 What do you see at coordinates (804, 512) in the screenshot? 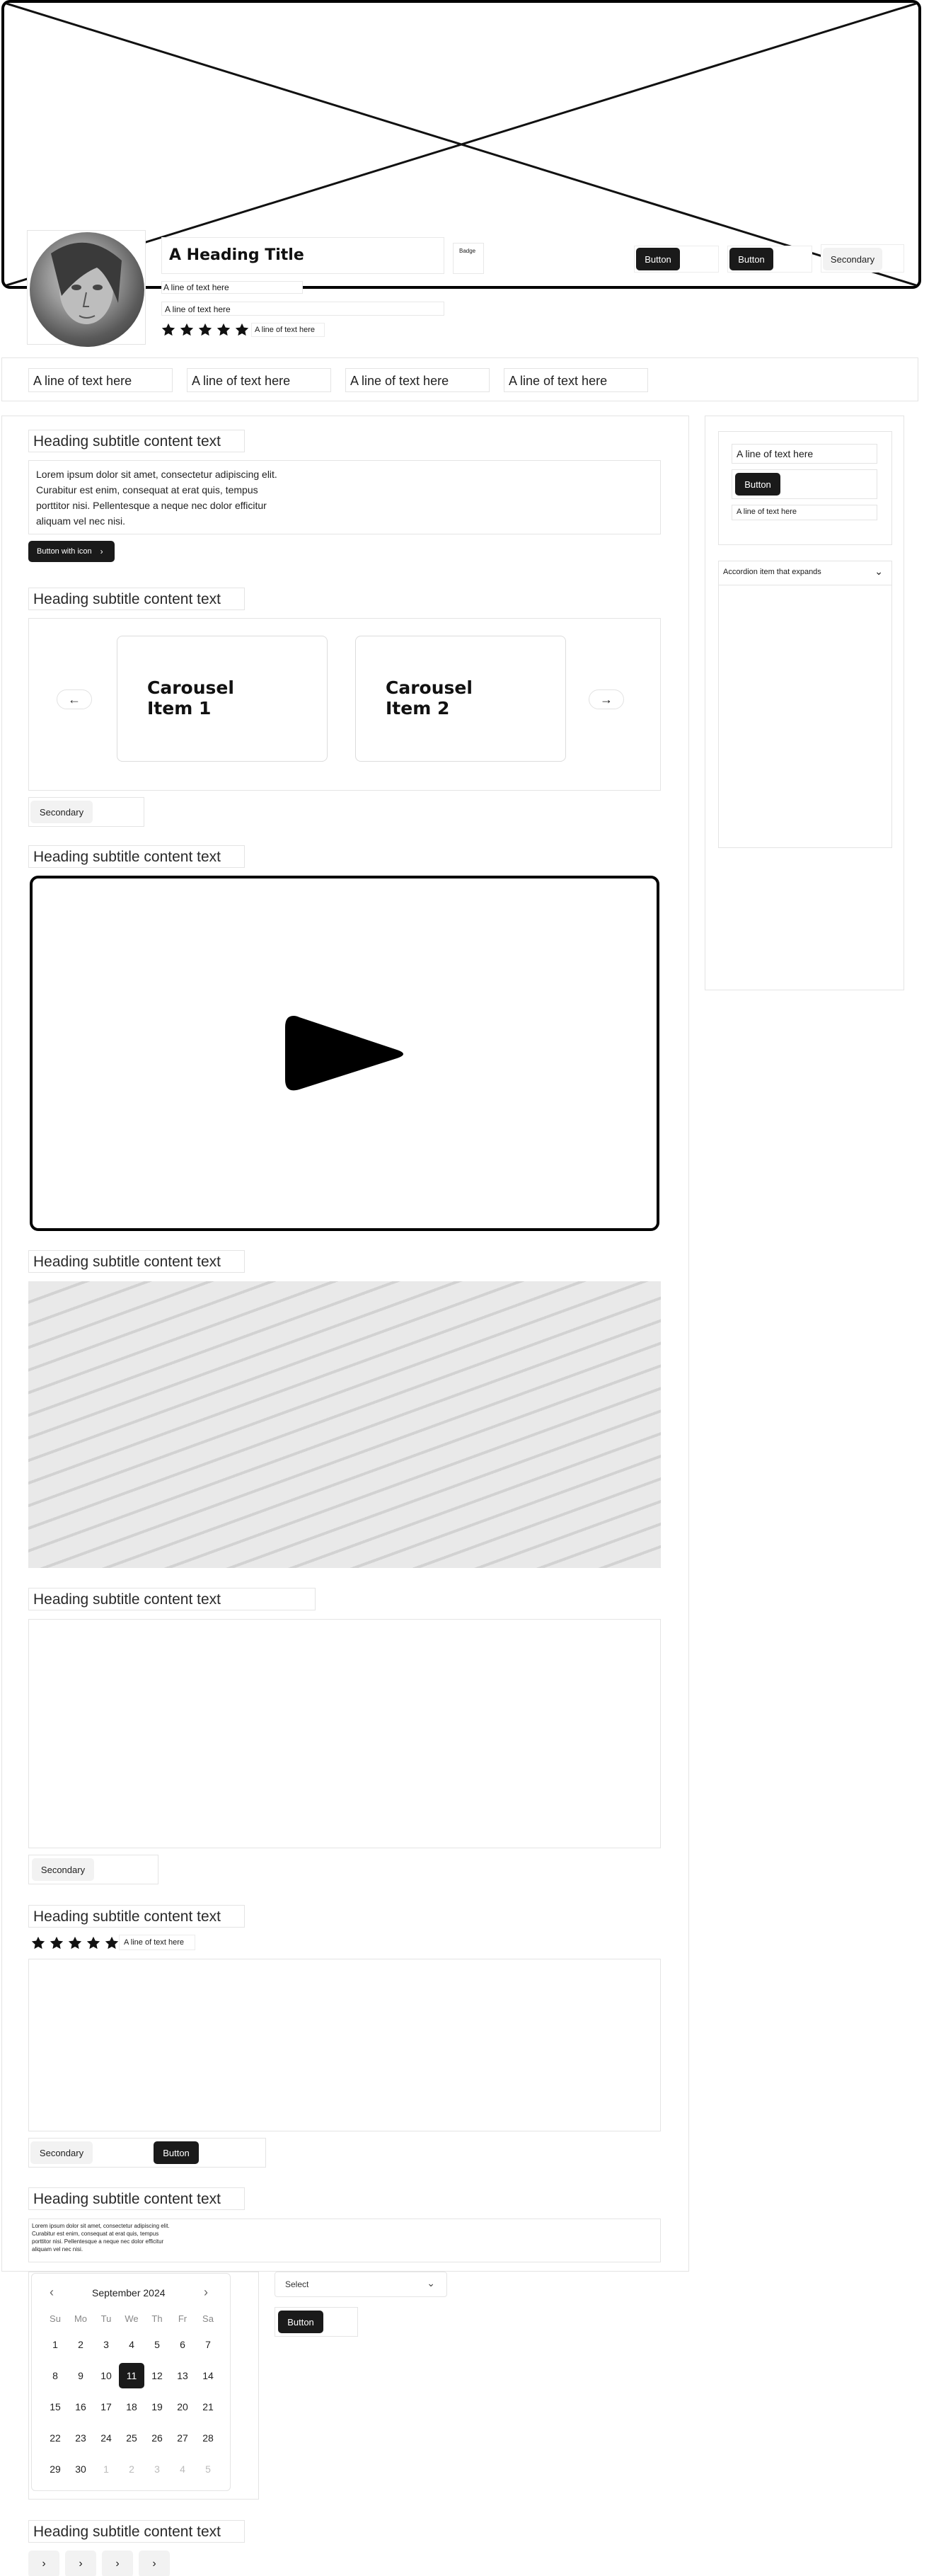
I see `sidebar-line-2: A line of text here` at bounding box center [804, 512].